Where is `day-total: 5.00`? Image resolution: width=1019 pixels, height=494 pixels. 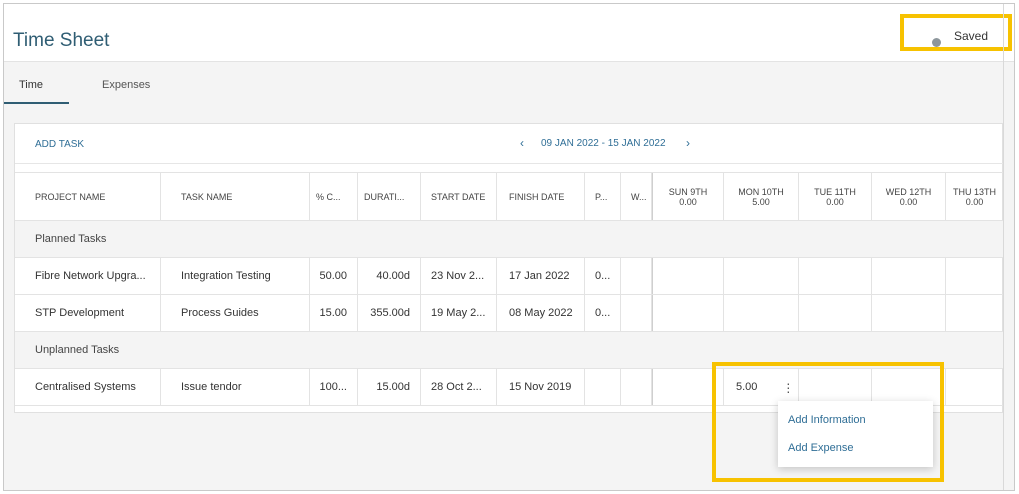
day-total: 5.00 is located at coordinates (761, 201).